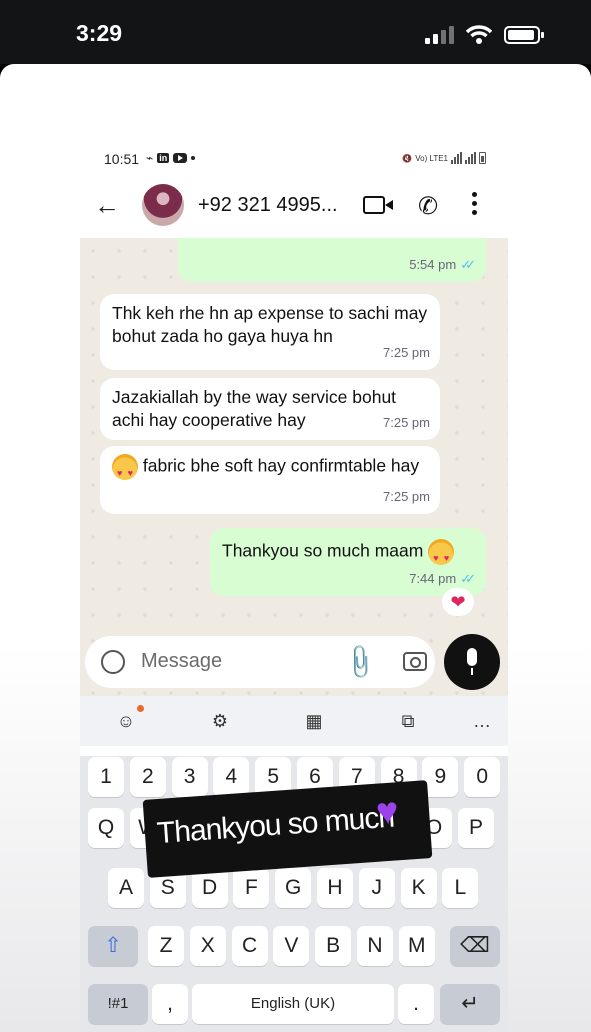 The image size is (591, 1032). I want to click on shift-key: ⇧, so click(113, 946).